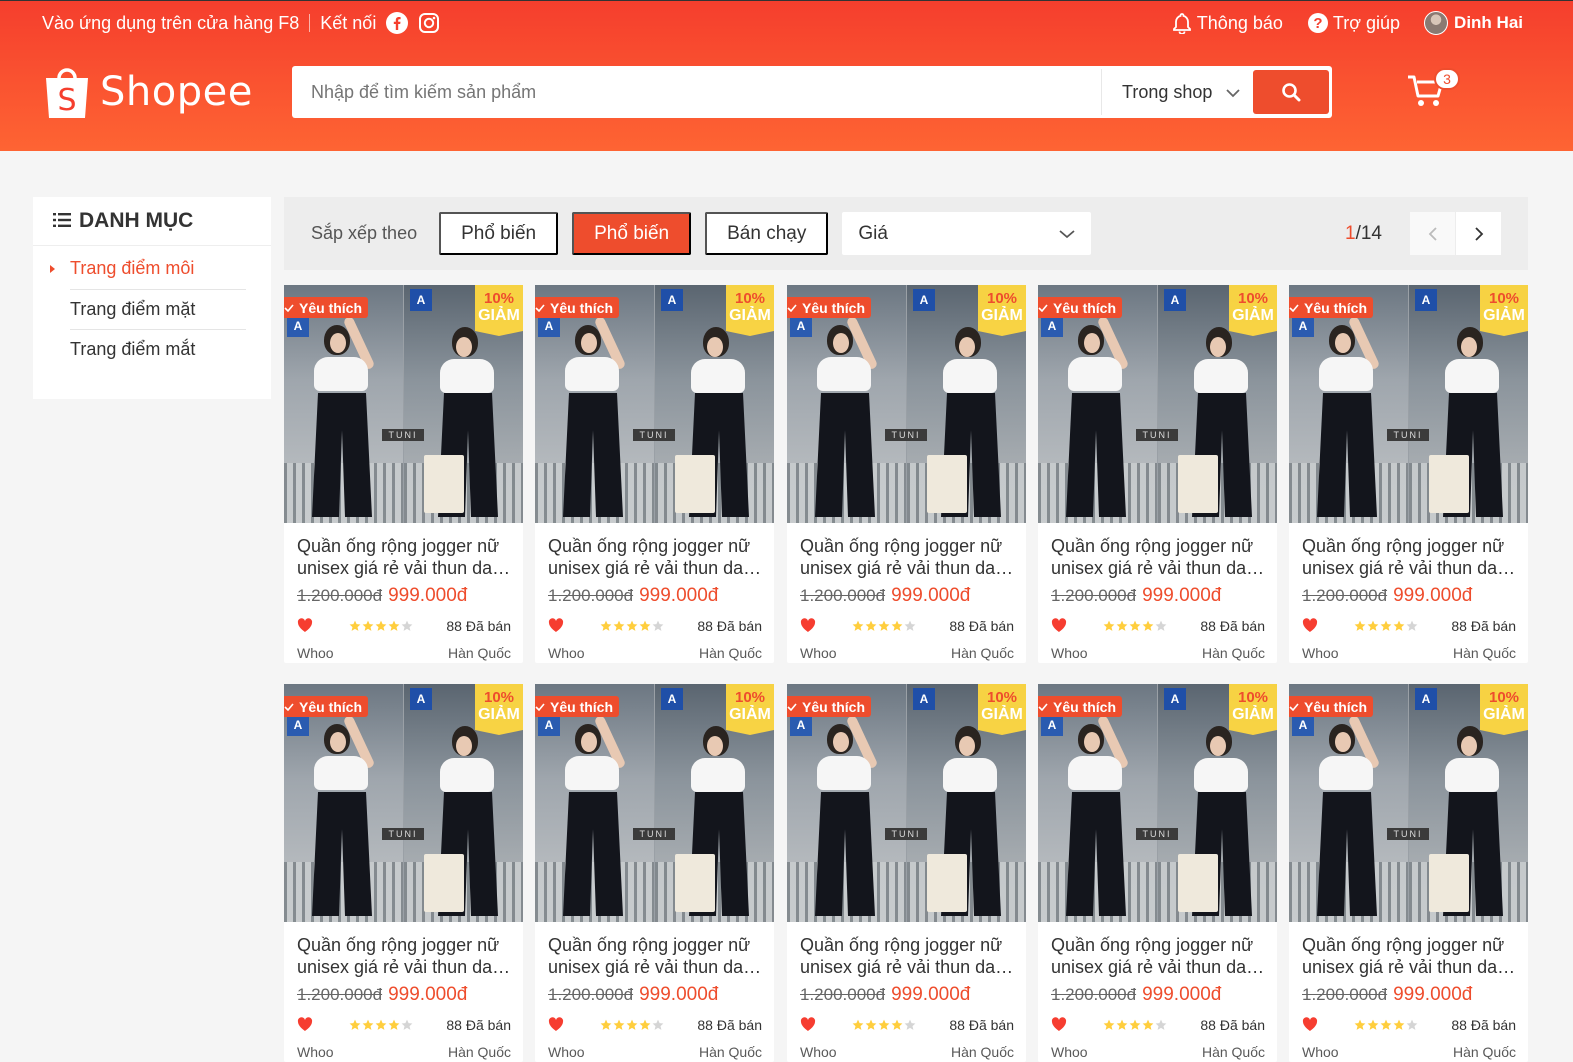 This screenshot has width=1573, height=1062. What do you see at coordinates (167, 92) in the screenshot?
I see `shopee-logo: S Shopee` at bounding box center [167, 92].